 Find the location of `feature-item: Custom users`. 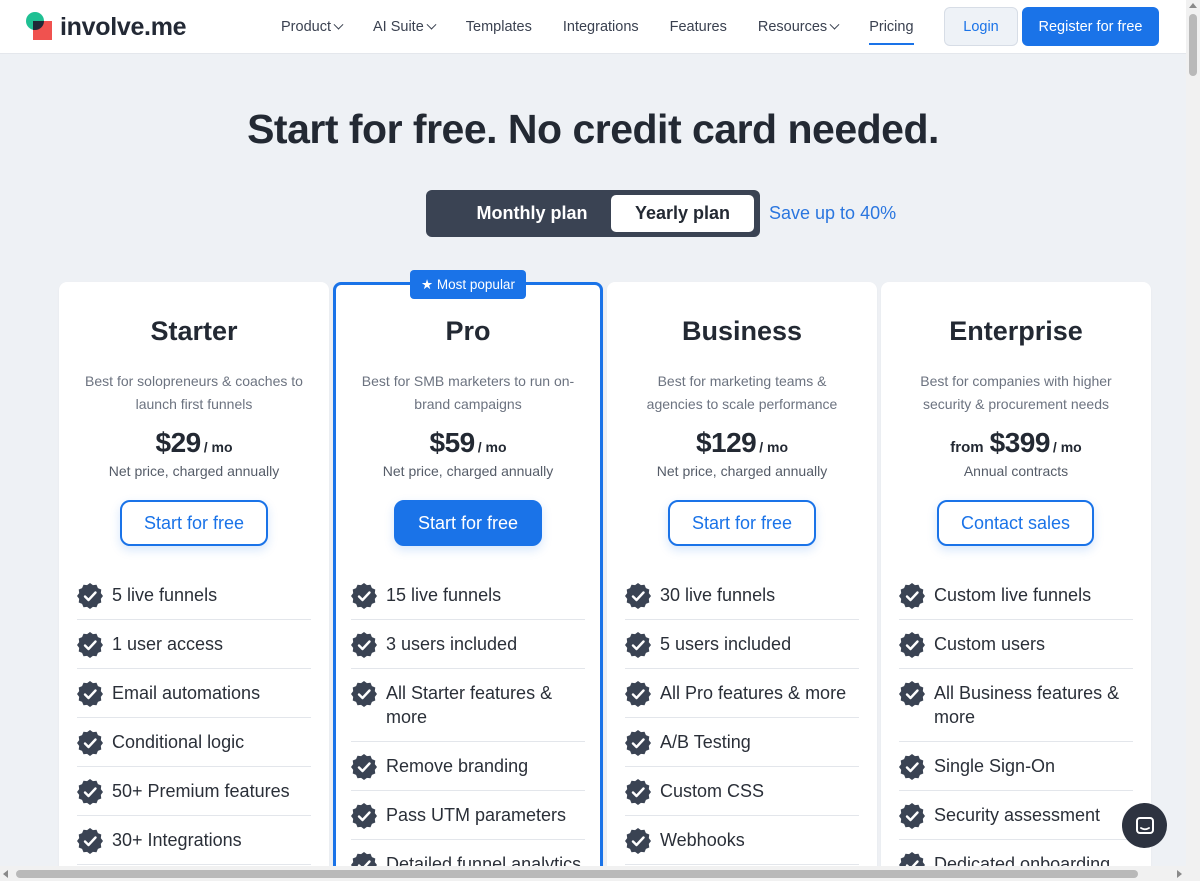

feature-item: Custom users is located at coordinates (1016, 644).